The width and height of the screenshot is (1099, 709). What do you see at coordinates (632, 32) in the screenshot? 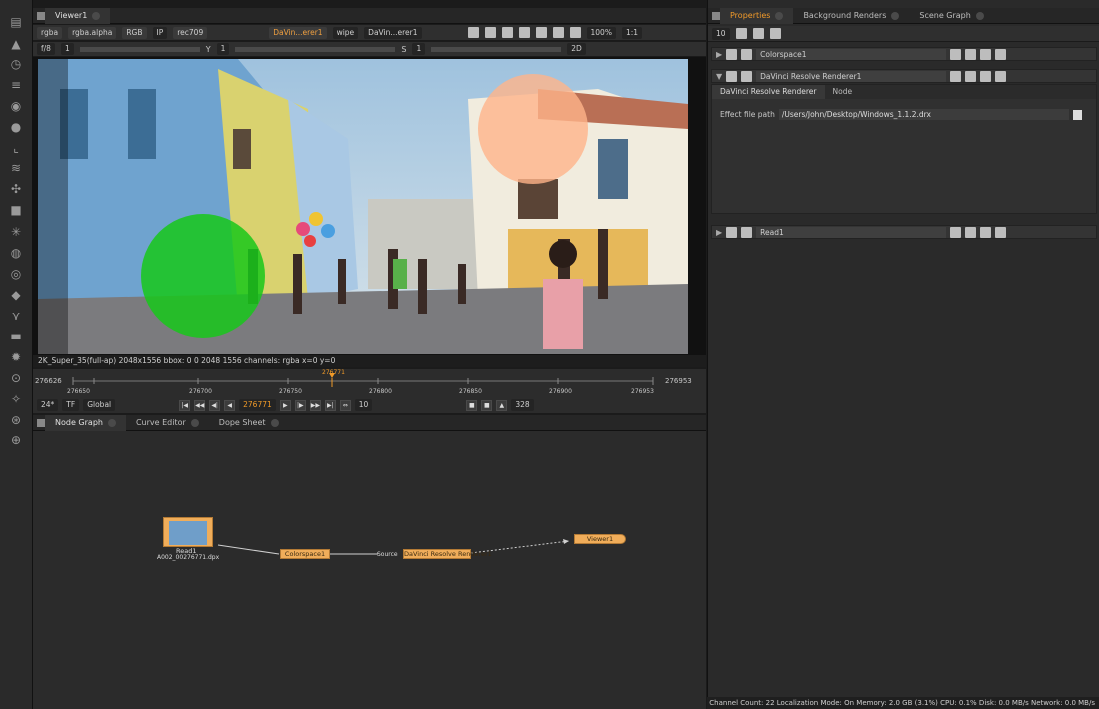
I see `ratio-select: 1:1` at bounding box center [632, 32].